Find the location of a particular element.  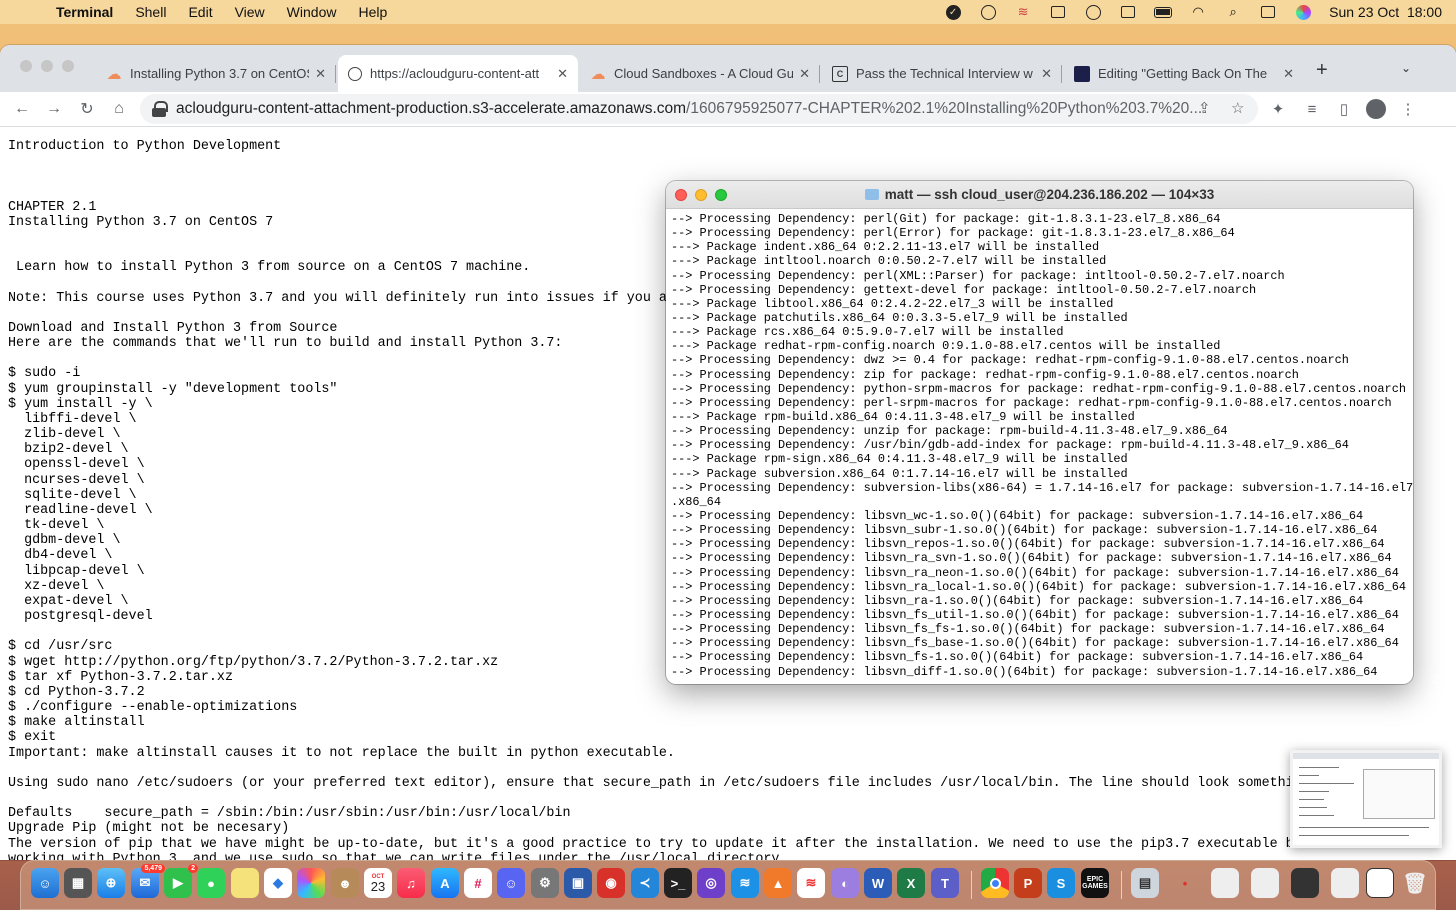

pocketcasts-icon: ◉ is located at coordinates (611, 883).